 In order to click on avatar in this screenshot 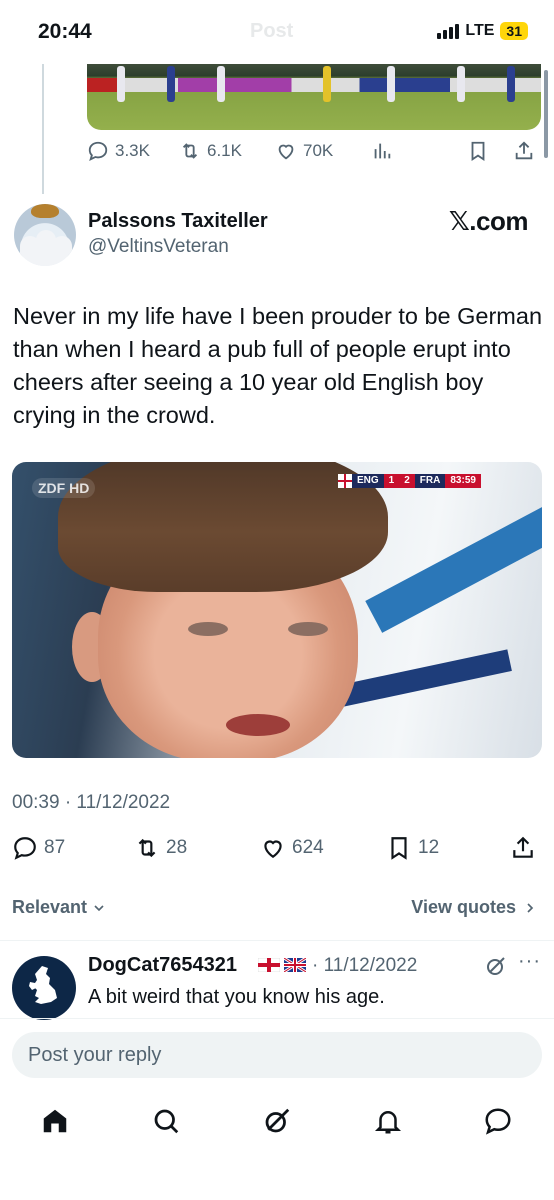, I will do `click(45, 235)`.